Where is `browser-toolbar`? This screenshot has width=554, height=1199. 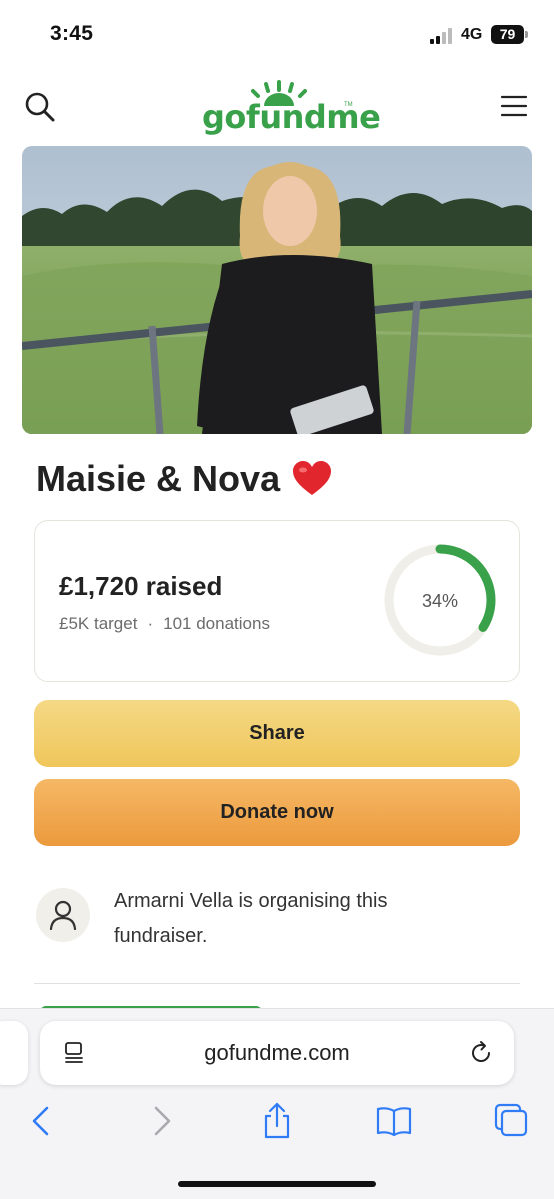
browser-toolbar is located at coordinates (277, 1121).